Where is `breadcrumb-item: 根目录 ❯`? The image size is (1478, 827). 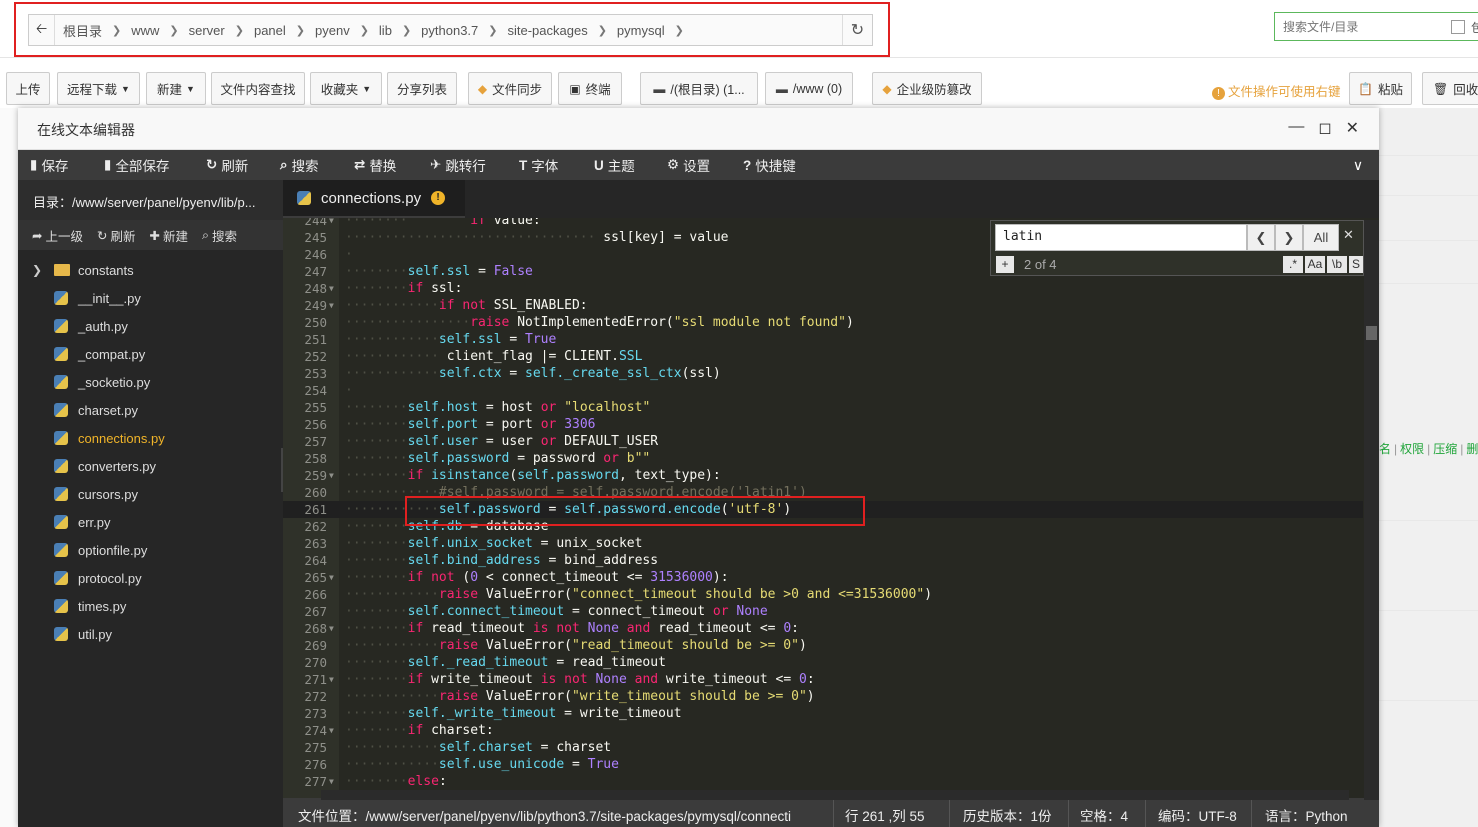
breadcrumb-item: 根目录 ❯ is located at coordinates (97, 30).